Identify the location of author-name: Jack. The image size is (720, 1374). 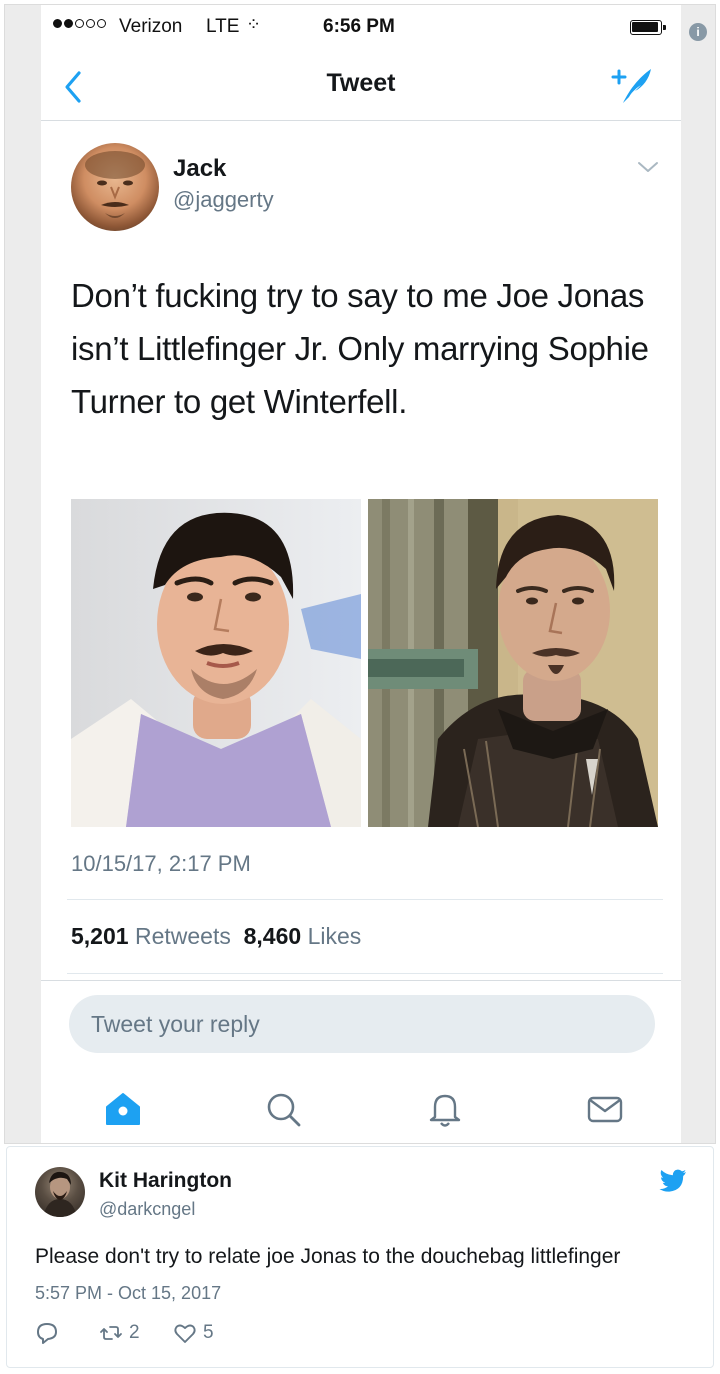
(199, 169).